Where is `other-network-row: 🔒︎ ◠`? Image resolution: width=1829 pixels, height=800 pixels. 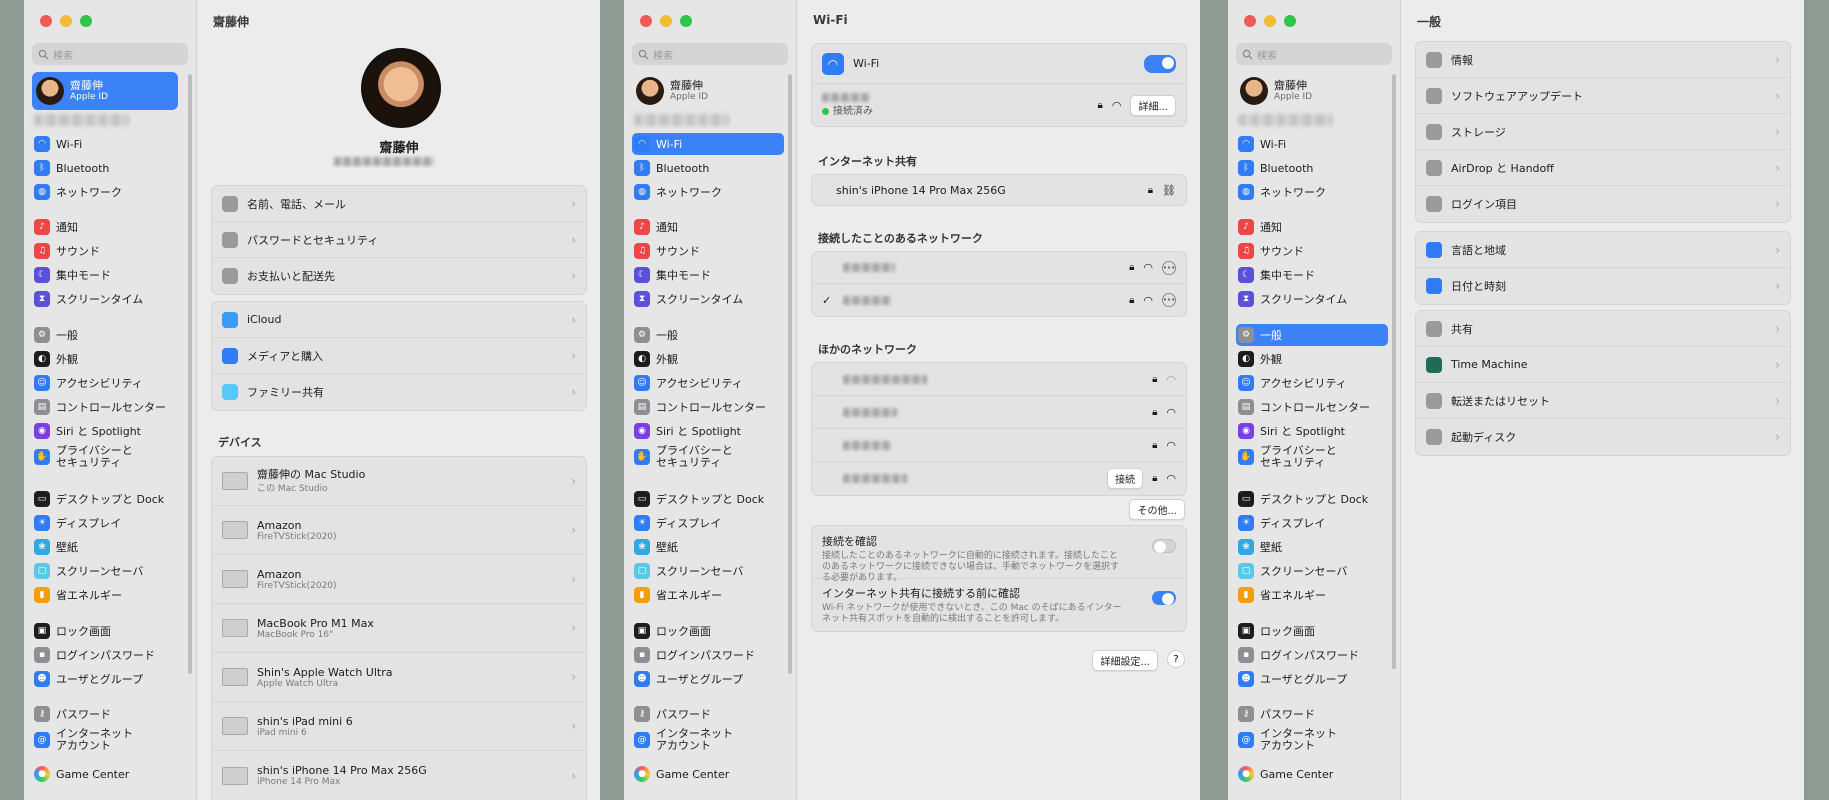 other-network-row: 🔒︎ ◠ is located at coordinates (999, 412).